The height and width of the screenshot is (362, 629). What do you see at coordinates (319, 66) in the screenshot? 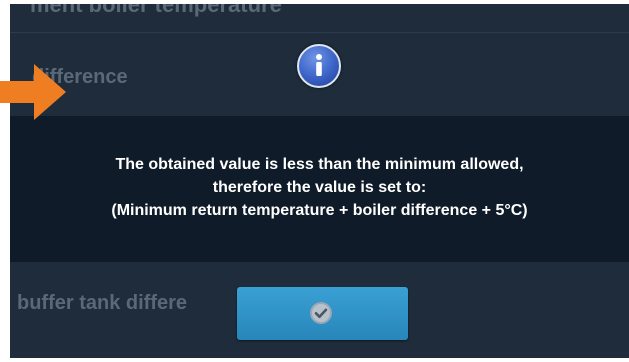
I see `info-icon` at bounding box center [319, 66].